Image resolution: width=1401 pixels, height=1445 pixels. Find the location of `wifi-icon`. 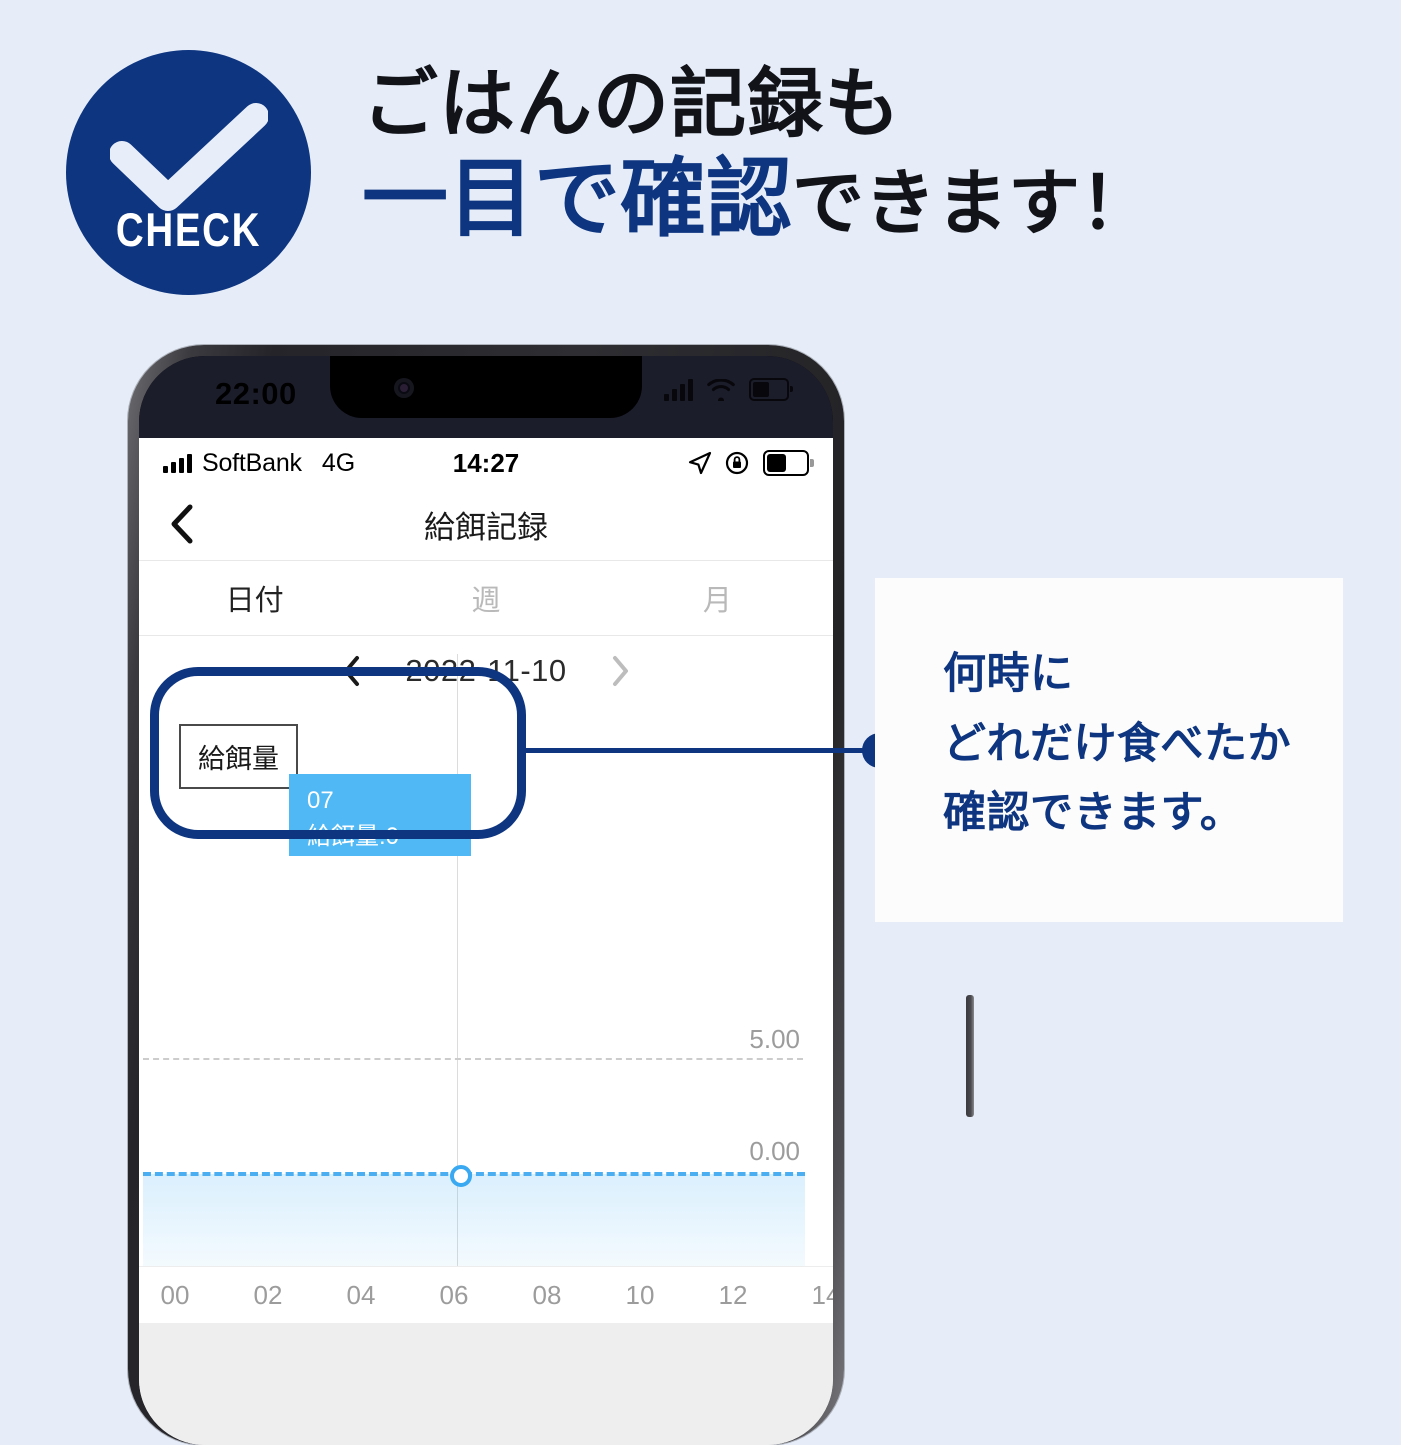

wifi-icon is located at coordinates (721, 389).